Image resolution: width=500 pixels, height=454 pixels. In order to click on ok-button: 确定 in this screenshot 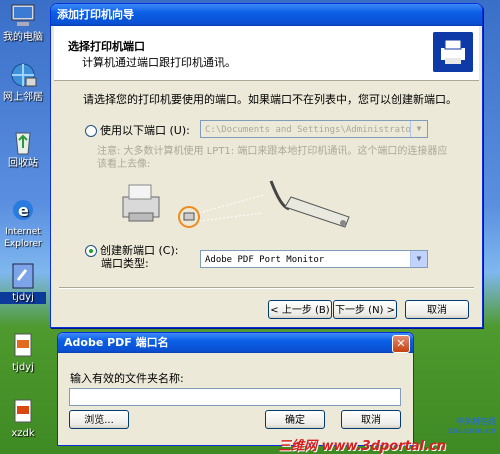, I will do `click(295, 419)`.